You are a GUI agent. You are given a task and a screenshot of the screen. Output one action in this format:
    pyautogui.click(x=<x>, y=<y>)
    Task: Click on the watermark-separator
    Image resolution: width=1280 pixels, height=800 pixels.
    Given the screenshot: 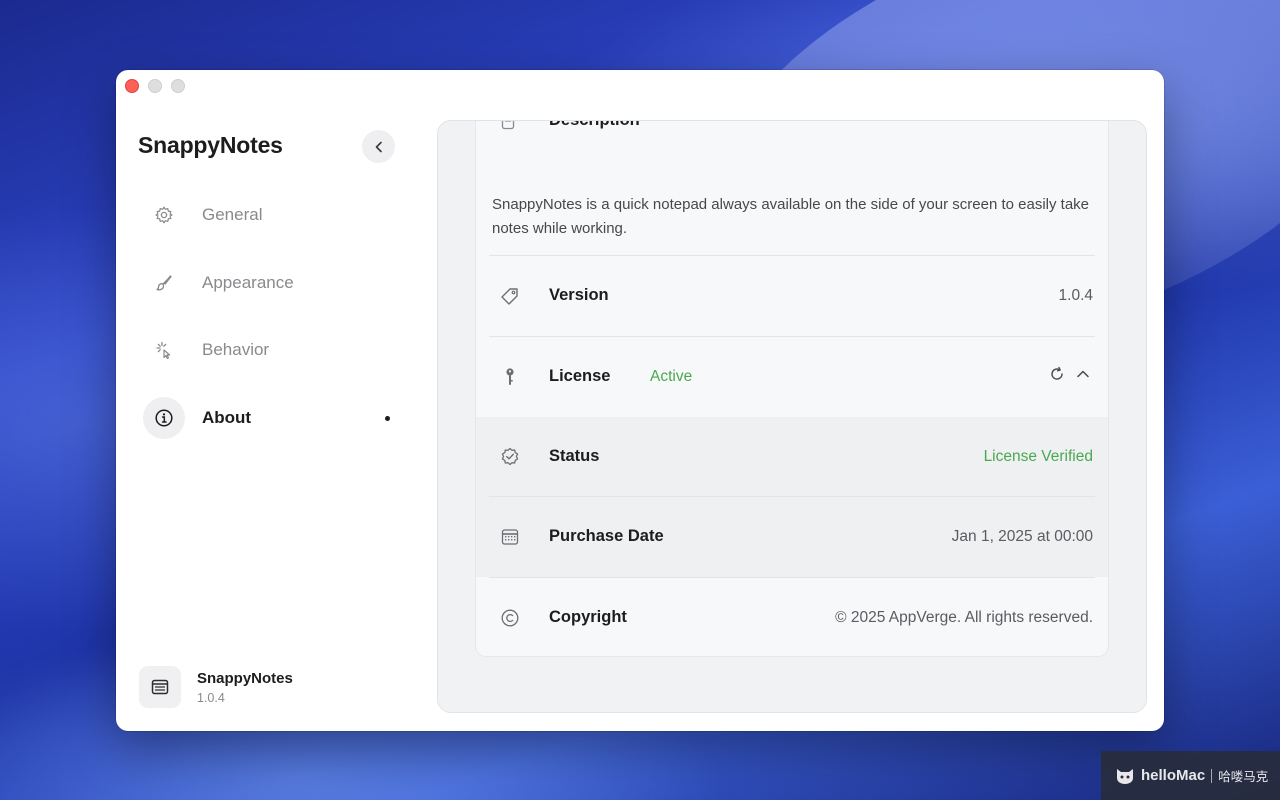 What is the action you would take?
    pyautogui.click(x=1212, y=775)
    